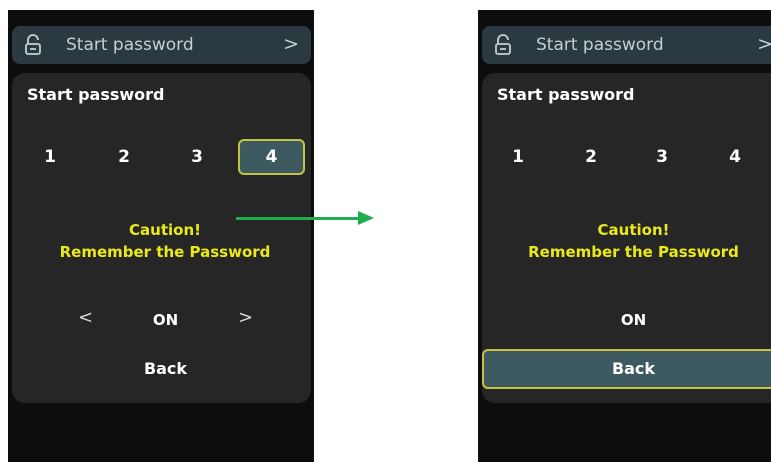 This screenshot has height=462, width=771. What do you see at coordinates (626, 369) in the screenshot?
I see `back-button-selected: Back` at bounding box center [626, 369].